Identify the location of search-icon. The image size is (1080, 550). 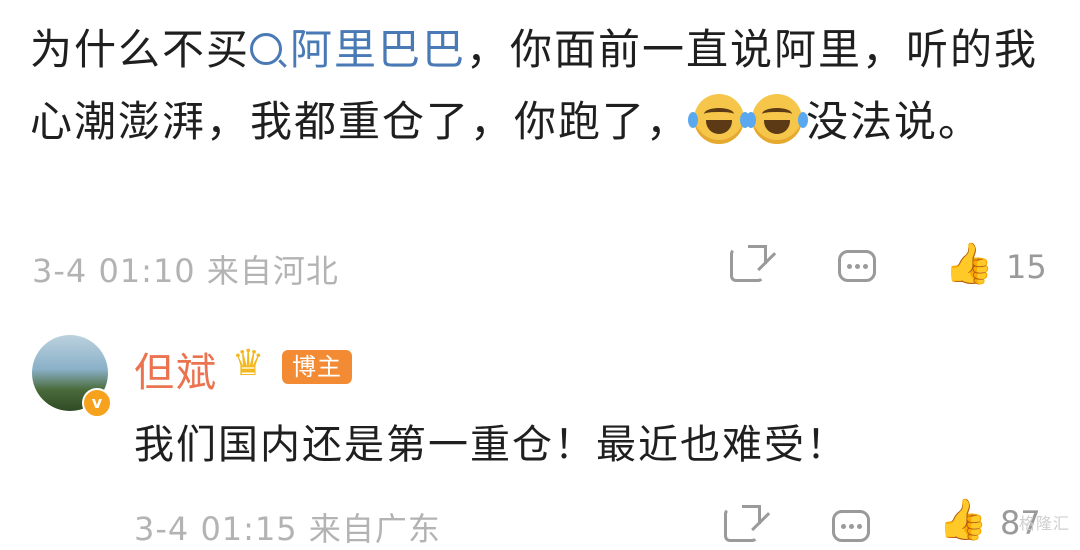
(266, 48).